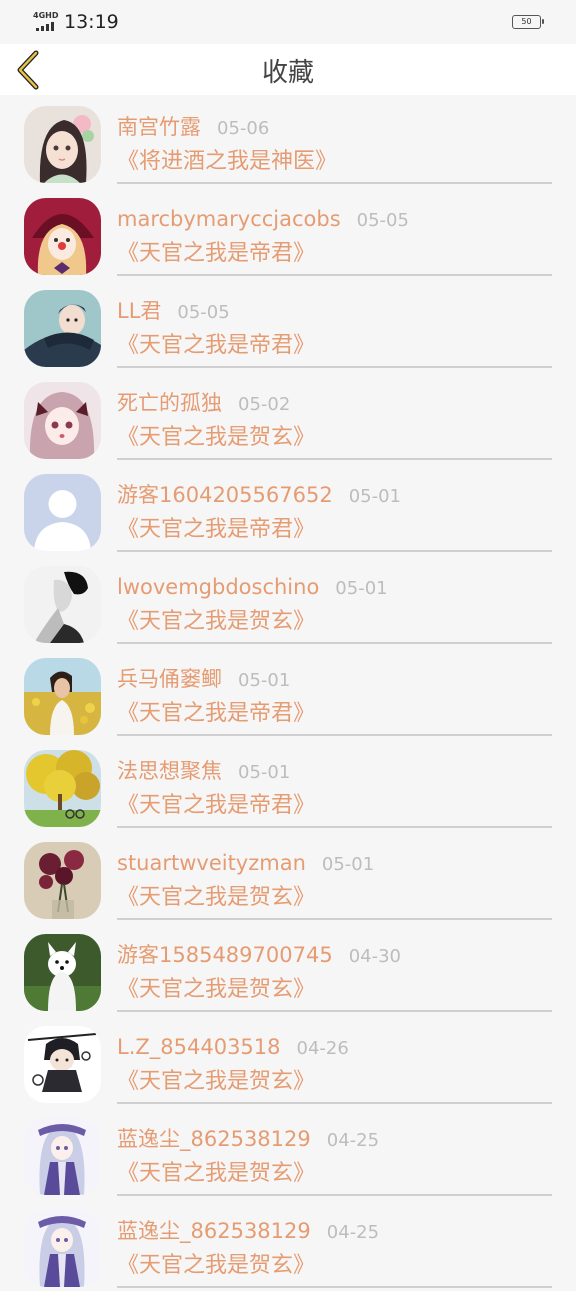 Image resolution: width=576 pixels, height=1291 pixels. Describe the element at coordinates (322, 1048) in the screenshot. I see `date-label: 04-26` at that location.